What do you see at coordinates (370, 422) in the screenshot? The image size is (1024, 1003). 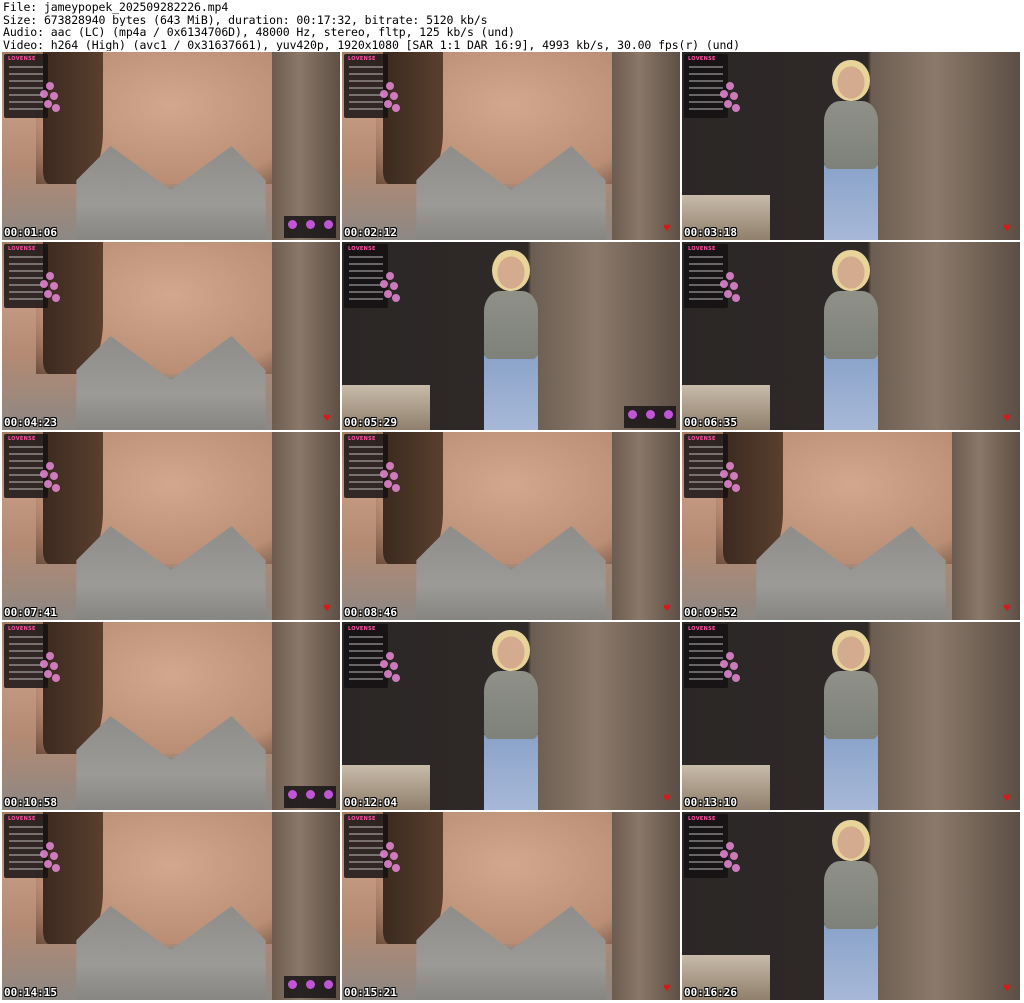 I see `timestamp-label: 00:05:29` at bounding box center [370, 422].